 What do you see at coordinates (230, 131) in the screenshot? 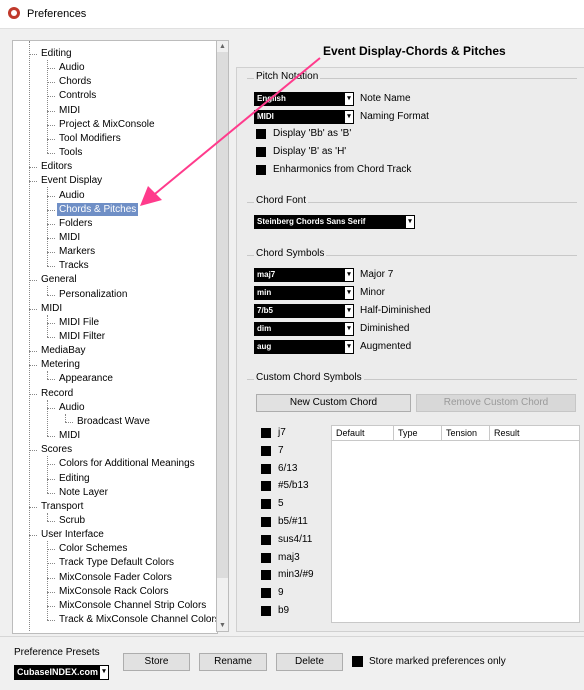
I see `annotation-arrow-icon` at bounding box center [230, 131].